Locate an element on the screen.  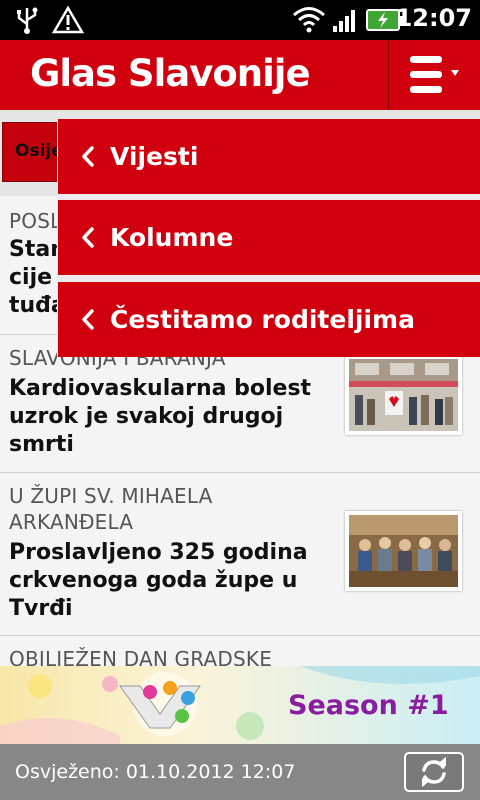
ad-banner-graphic: Season #1 is located at coordinates (240, 705).